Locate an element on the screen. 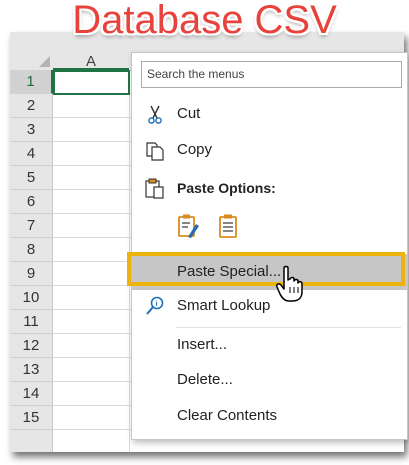  row-header-7: 7 is located at coordinates (31, 226).